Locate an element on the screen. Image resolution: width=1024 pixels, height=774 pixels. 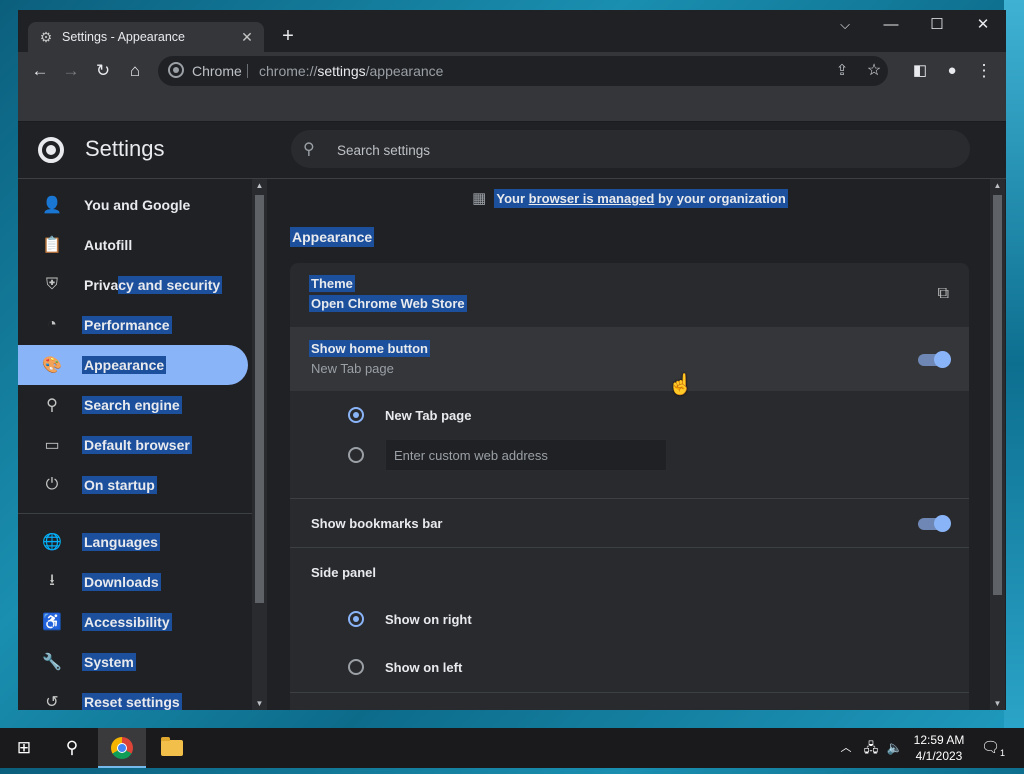
sidebar-item-label: Appearance is located at coordinates (124, 365).